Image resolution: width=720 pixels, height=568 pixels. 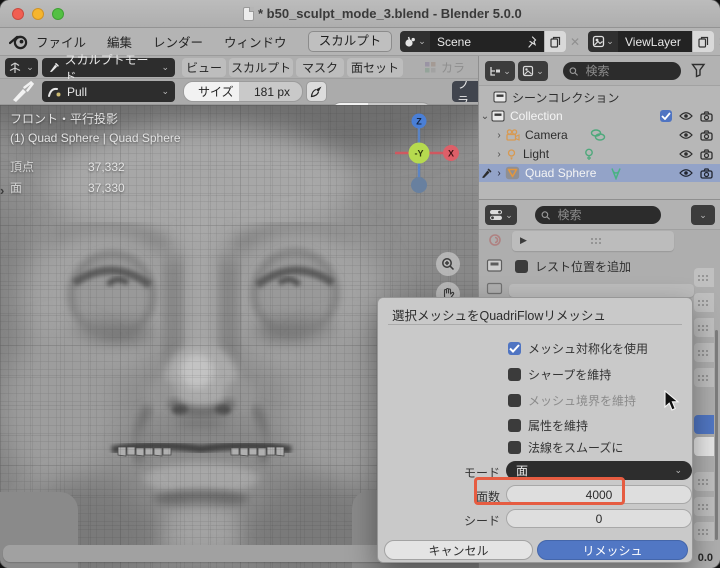 What do you see at coordinates (108, 91) in the screenshot?
I see `brush-selector: Pull ⌄` at bounding box center [108, 91].